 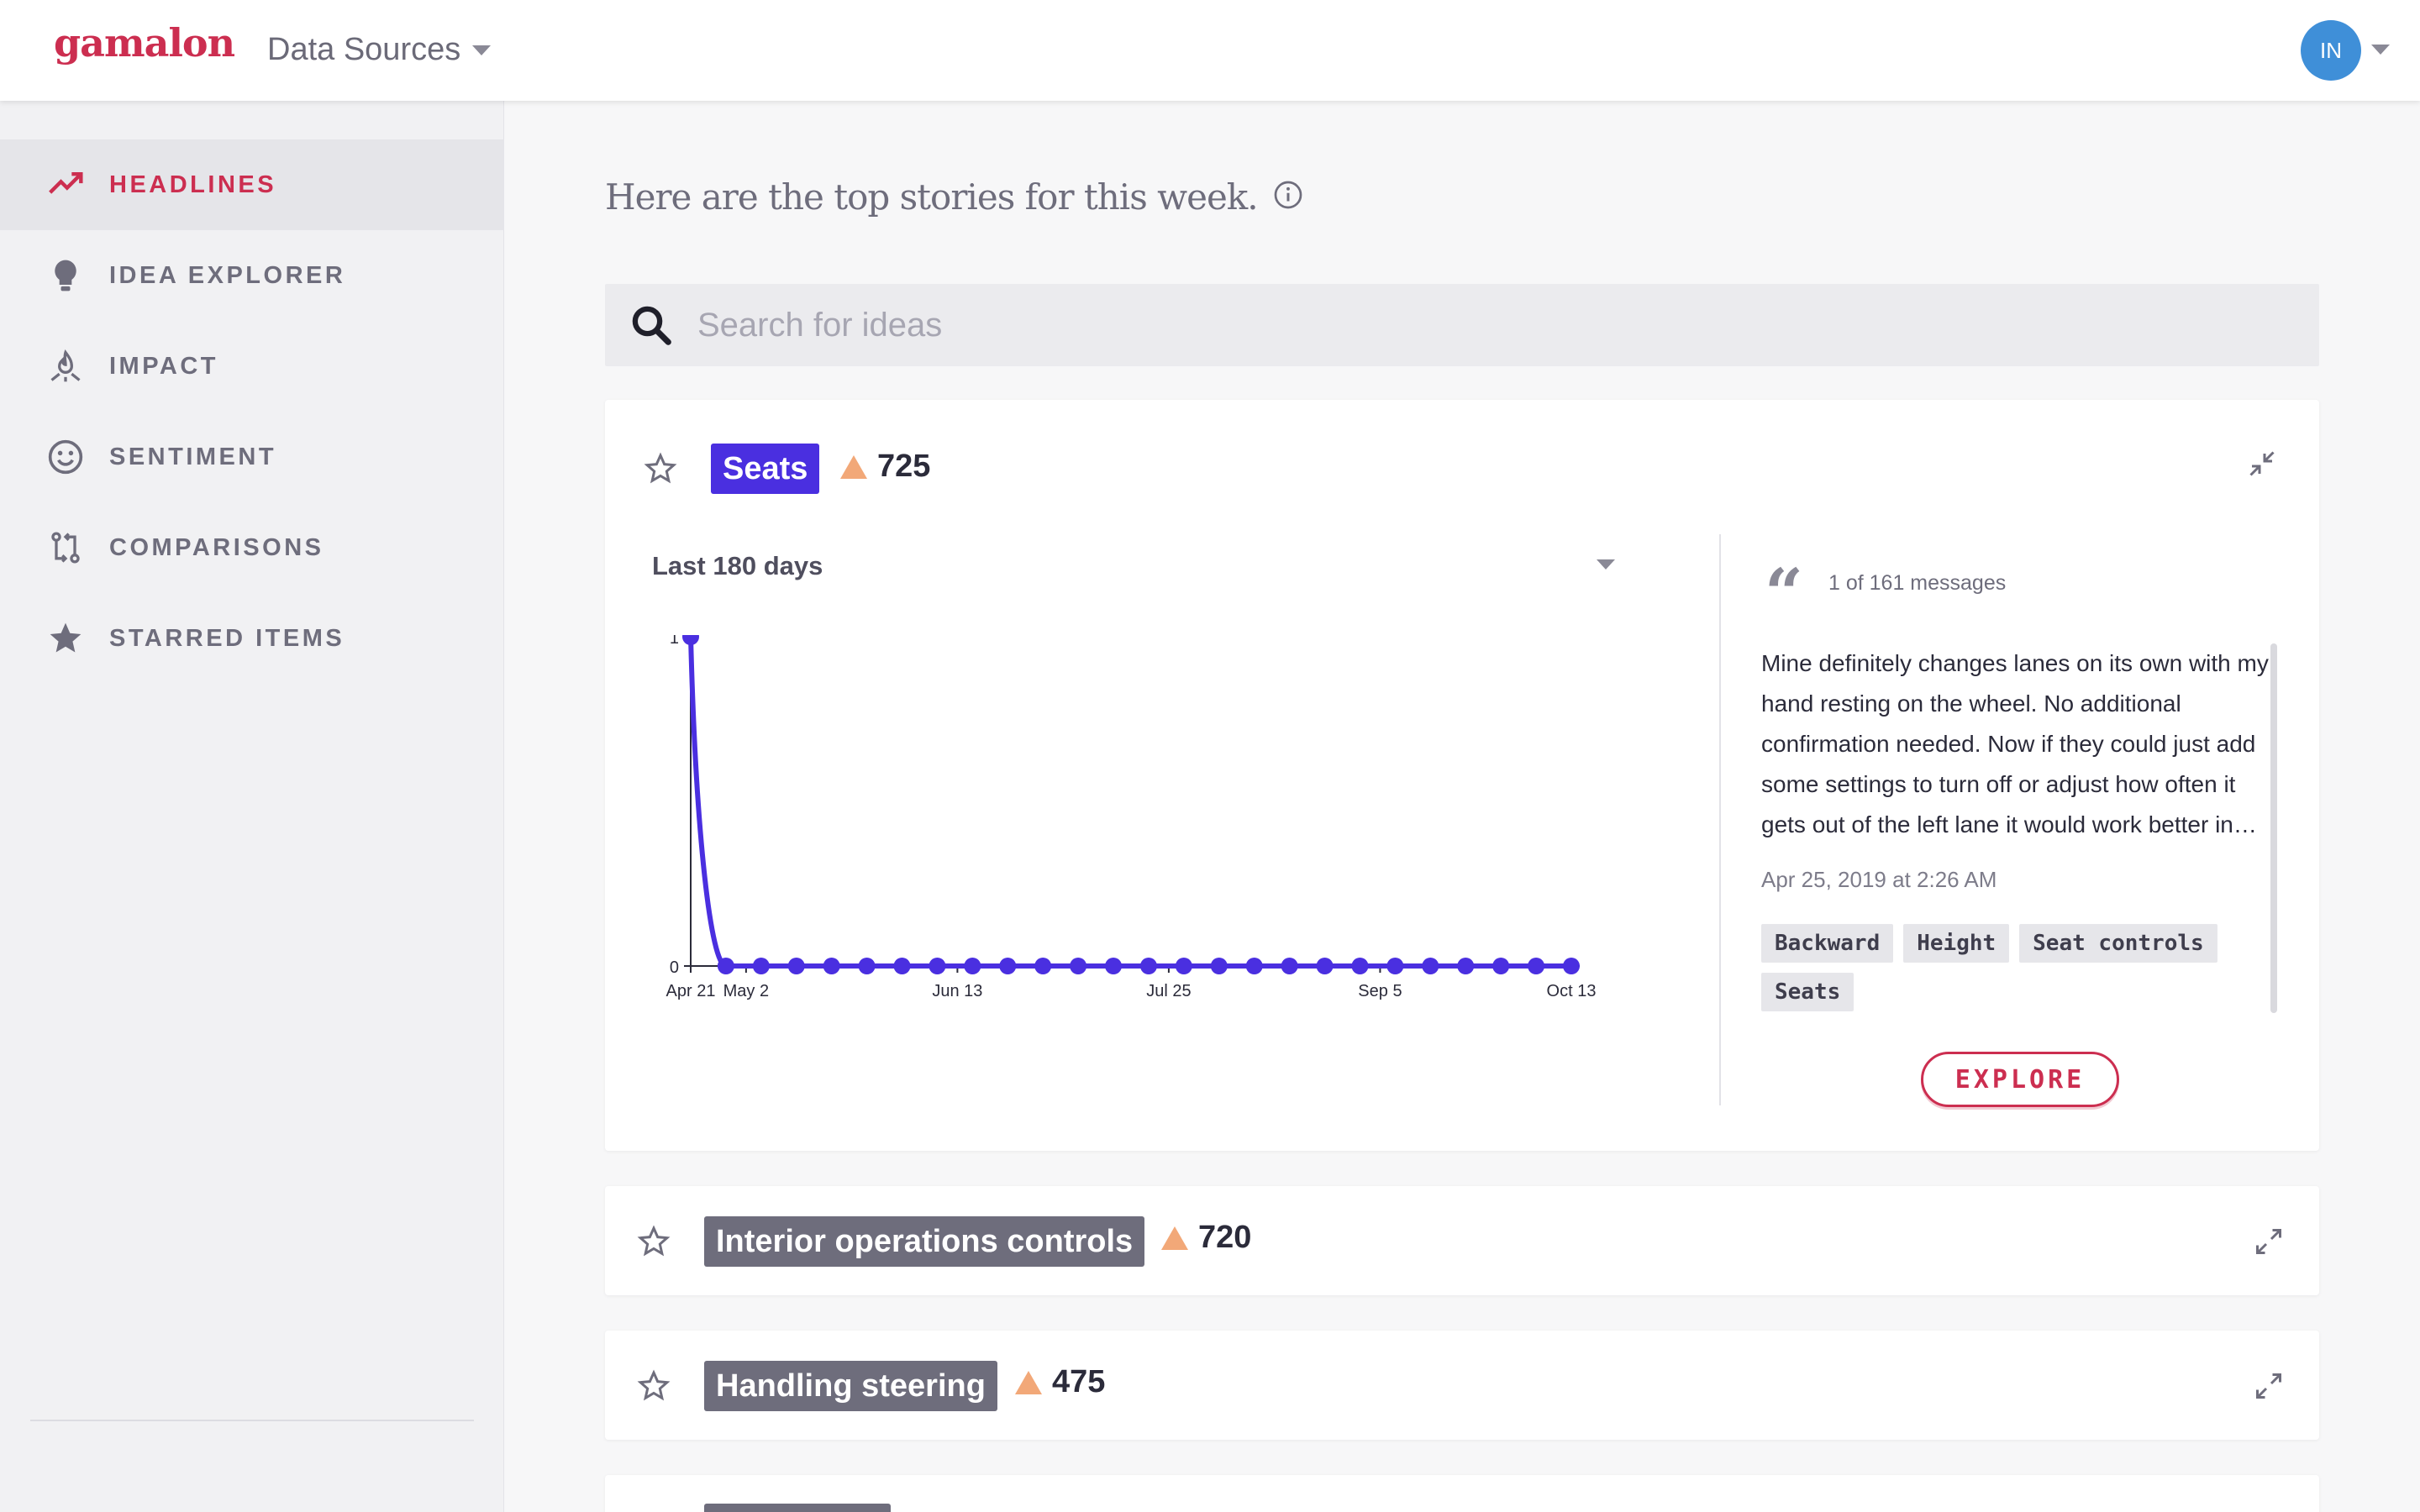 I want to click on tag-chip: Seats, so click(x=1807, y=992).